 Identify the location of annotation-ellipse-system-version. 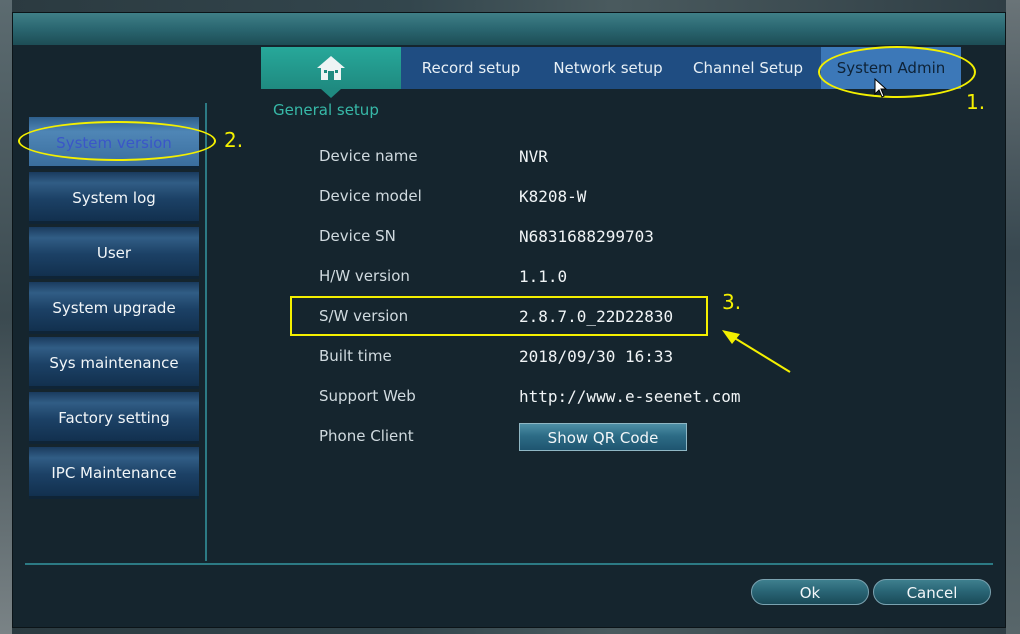
(117, 141).